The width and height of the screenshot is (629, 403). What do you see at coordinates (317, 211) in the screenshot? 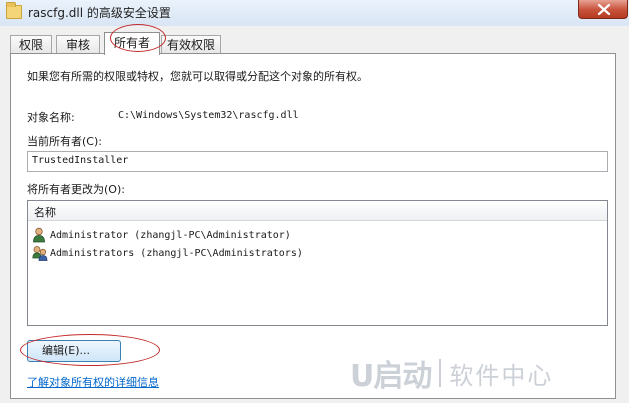
I see `list-column-header: 名称` at bounding box center [317, 211].